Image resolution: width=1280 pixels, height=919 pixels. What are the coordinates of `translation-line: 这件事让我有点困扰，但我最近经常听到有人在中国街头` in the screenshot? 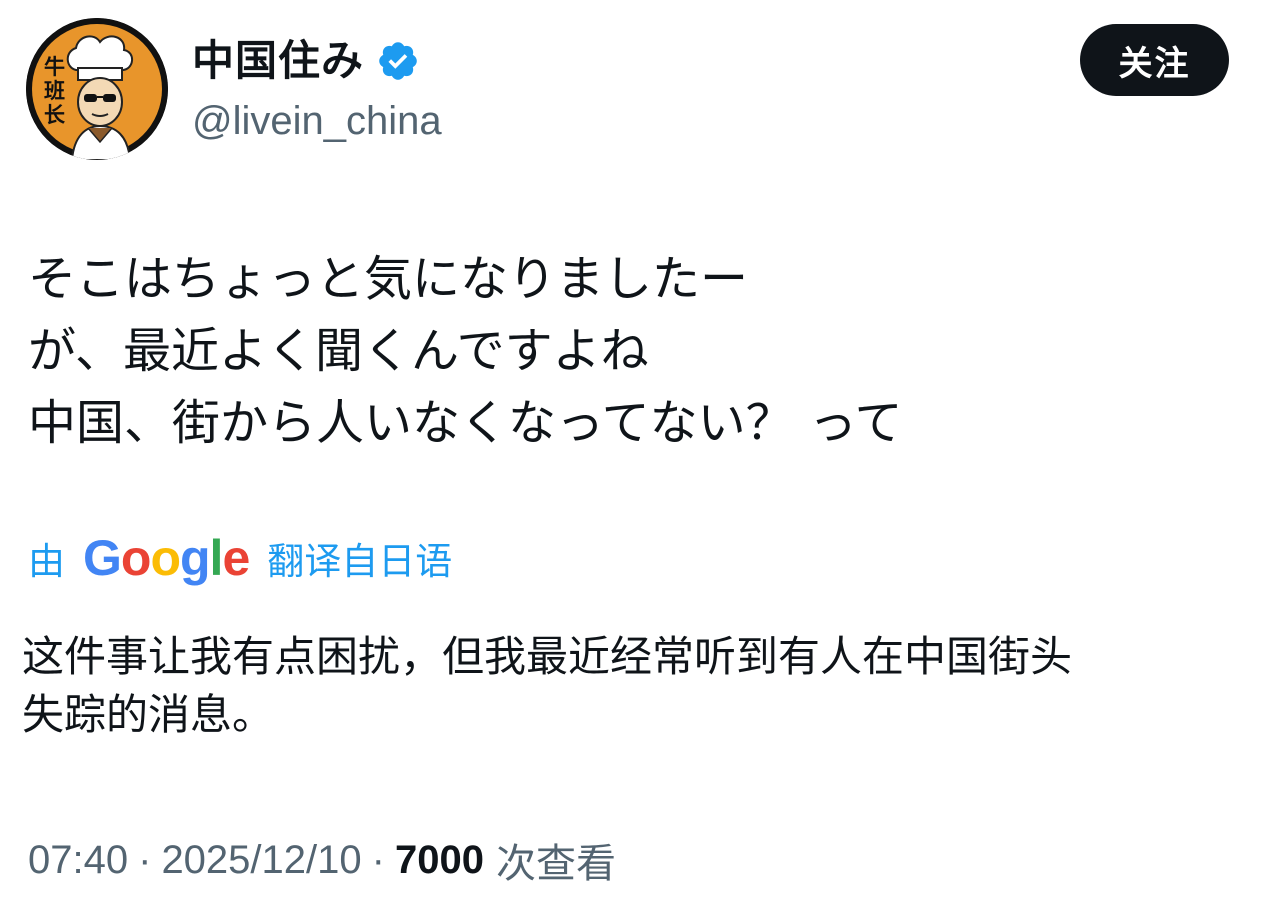 It's located at (547, 656).